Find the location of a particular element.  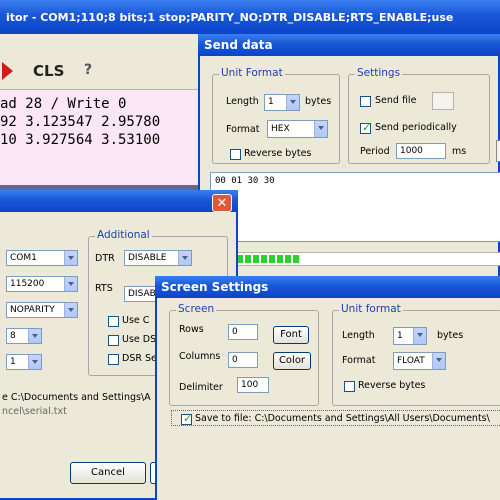

cls-button: CLS is located at coordinates (48, 71).